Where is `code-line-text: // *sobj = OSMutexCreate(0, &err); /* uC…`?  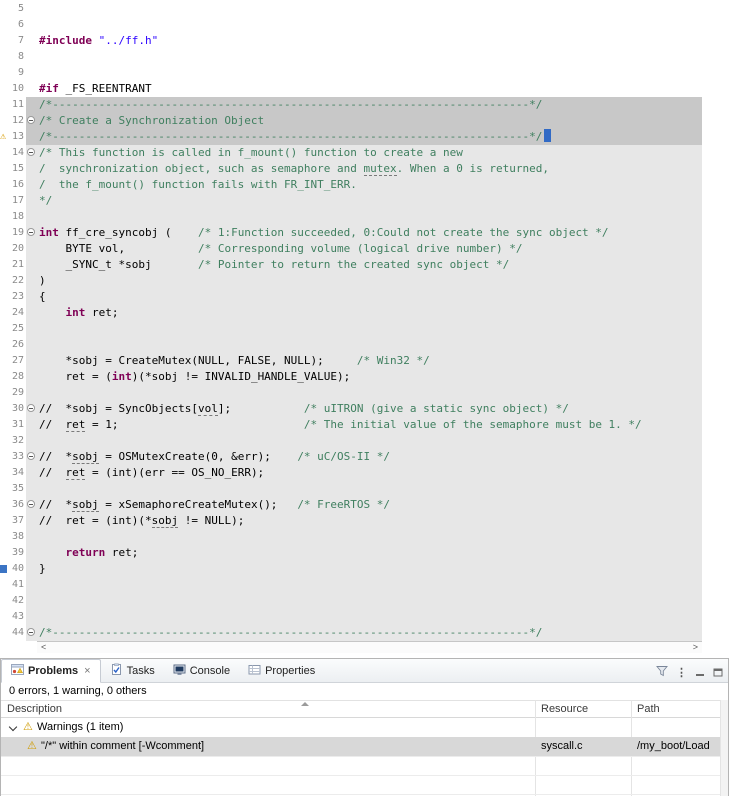
code-line-text: // *sobj = OSMutexCreate(0, &err); /* uC… is located at coordinates (369, 457).